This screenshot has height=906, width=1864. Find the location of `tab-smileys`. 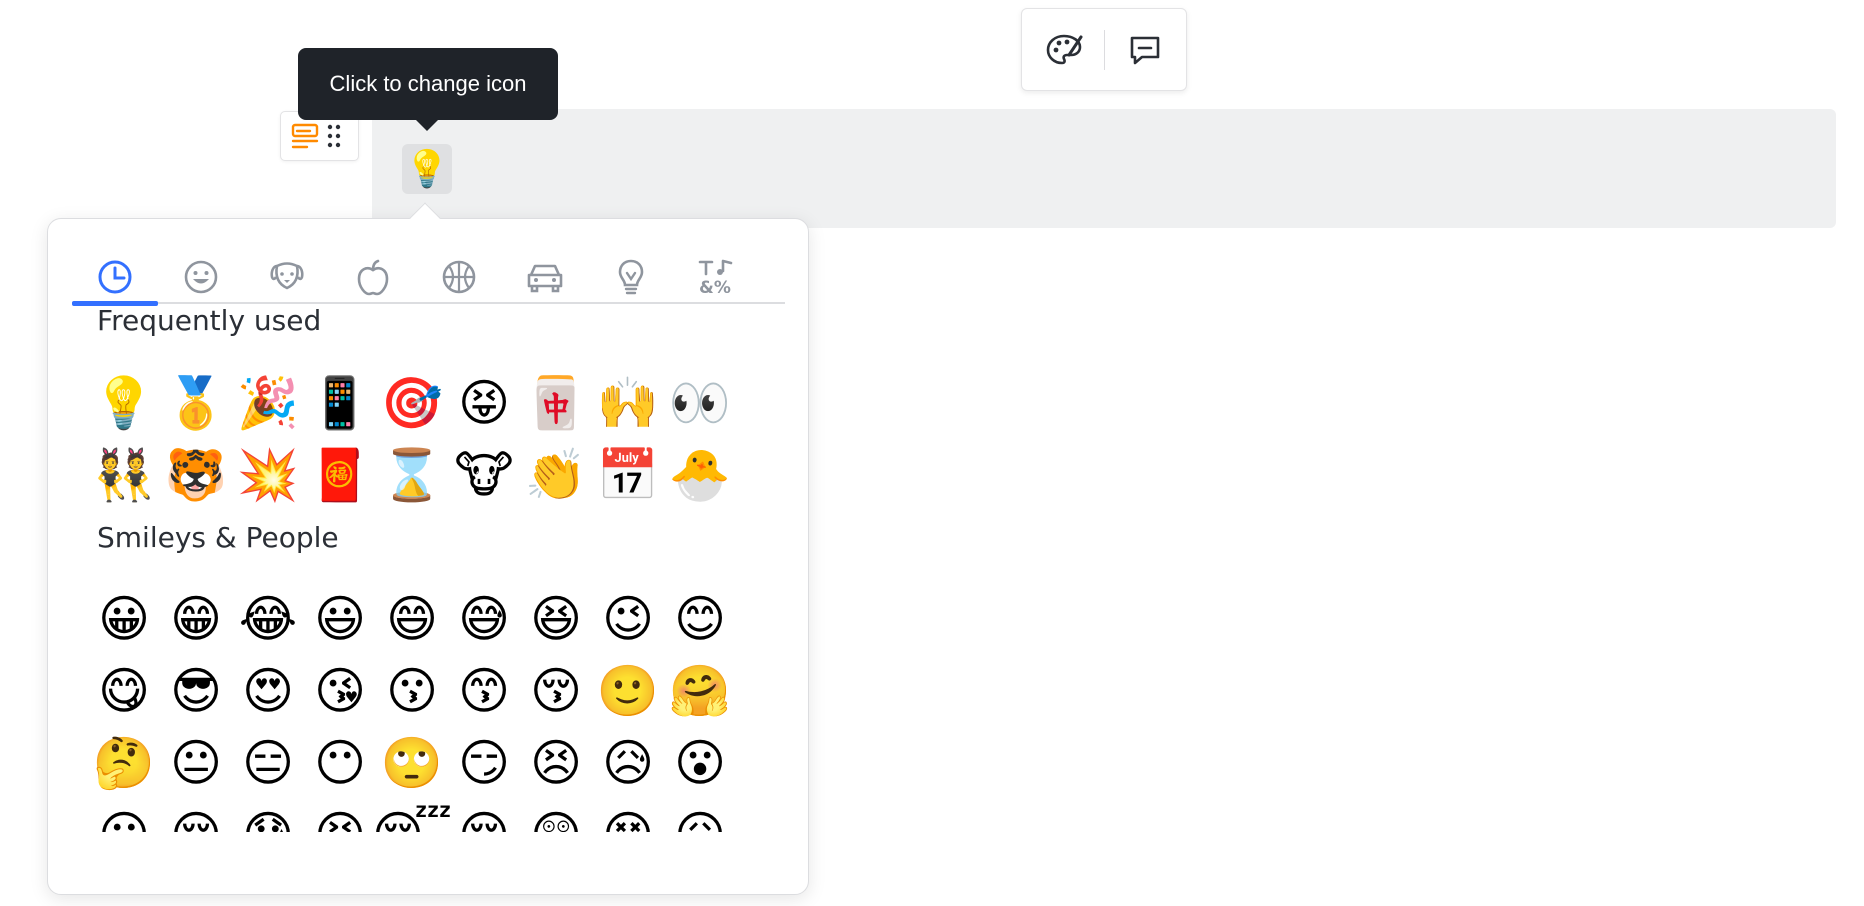

tab-smileys is located at coordinates (201, 276).